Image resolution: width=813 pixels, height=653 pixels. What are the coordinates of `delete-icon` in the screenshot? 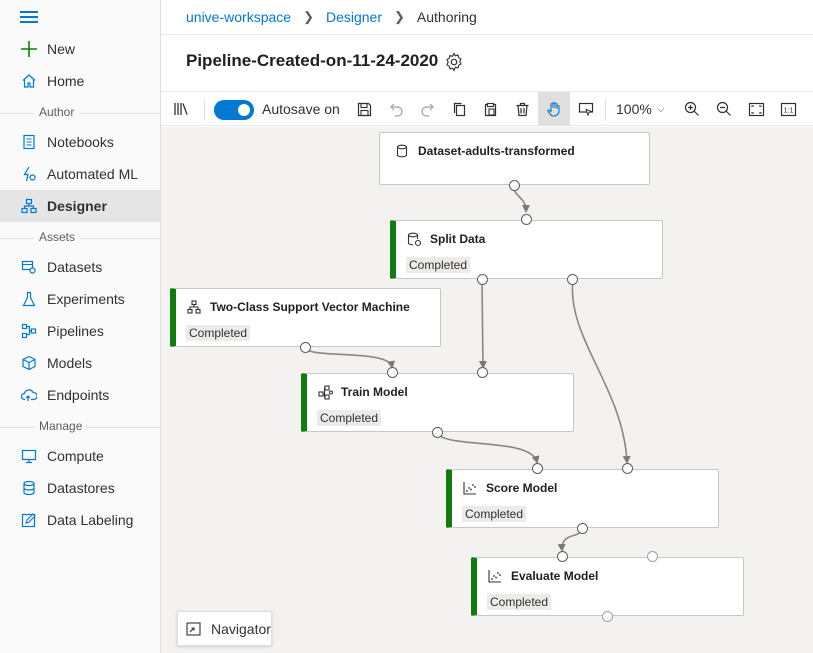 It's located at (522, 109).